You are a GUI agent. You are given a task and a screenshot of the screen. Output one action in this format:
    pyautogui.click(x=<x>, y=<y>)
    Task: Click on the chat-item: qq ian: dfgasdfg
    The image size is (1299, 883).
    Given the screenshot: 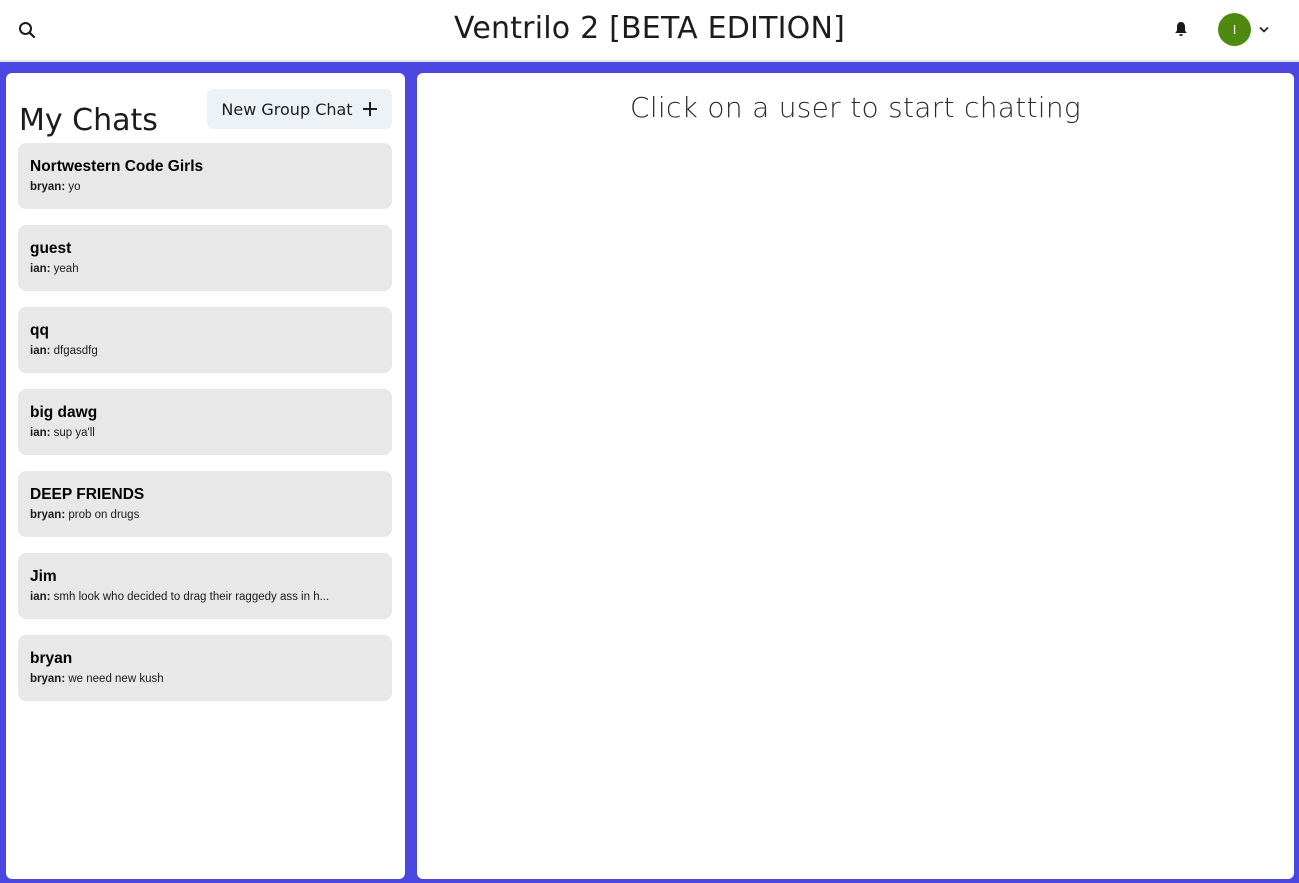 What is the action you would take?
    pyautogui.click(x=205, y=340)
    